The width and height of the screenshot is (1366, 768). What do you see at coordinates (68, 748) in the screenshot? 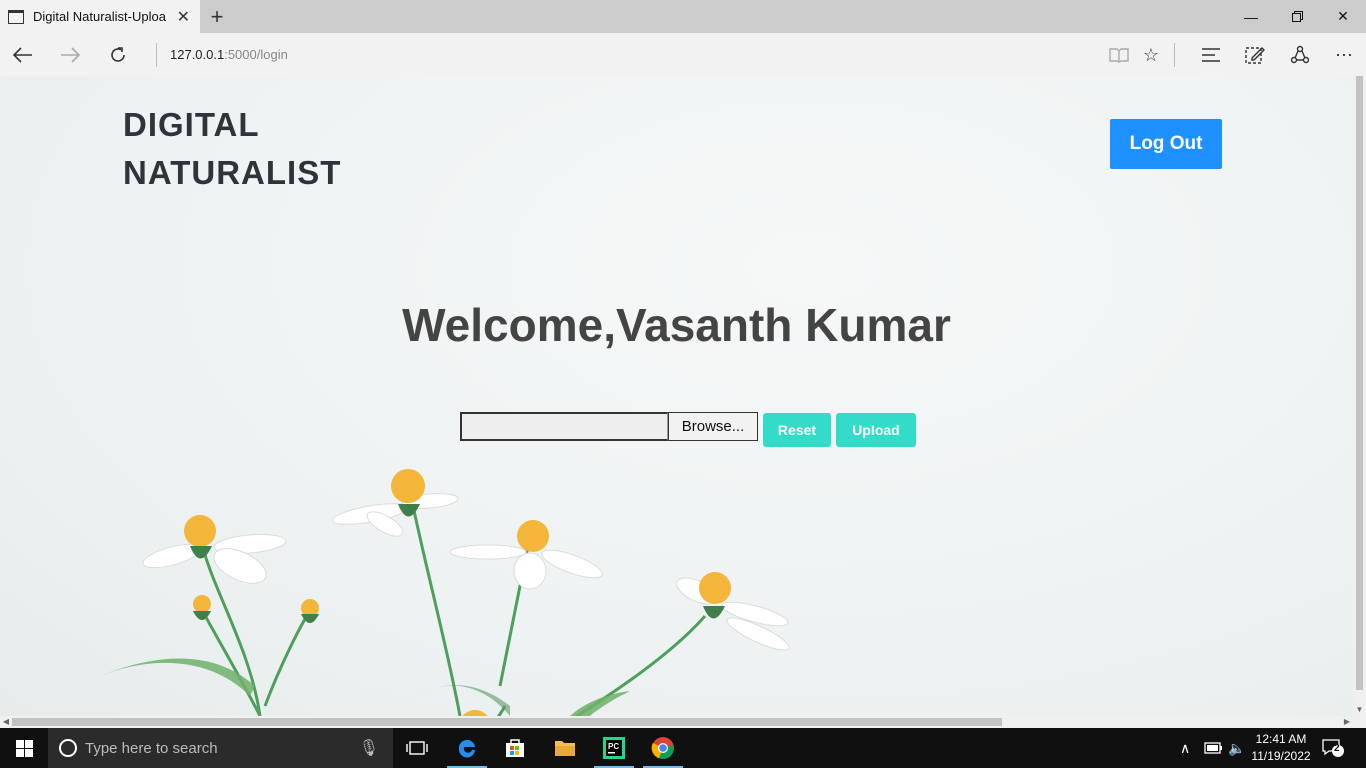
I see `cortana-icon` at bounding box center [68, 748].